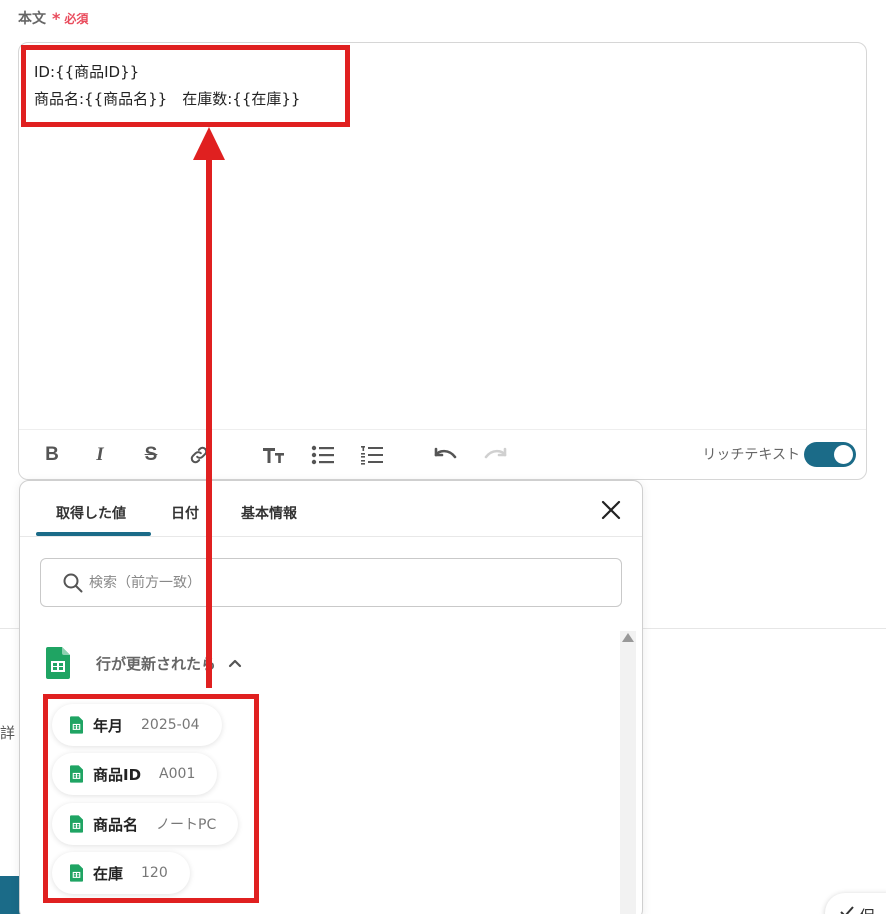  I want to click on text-size-button, so click(274, 455).